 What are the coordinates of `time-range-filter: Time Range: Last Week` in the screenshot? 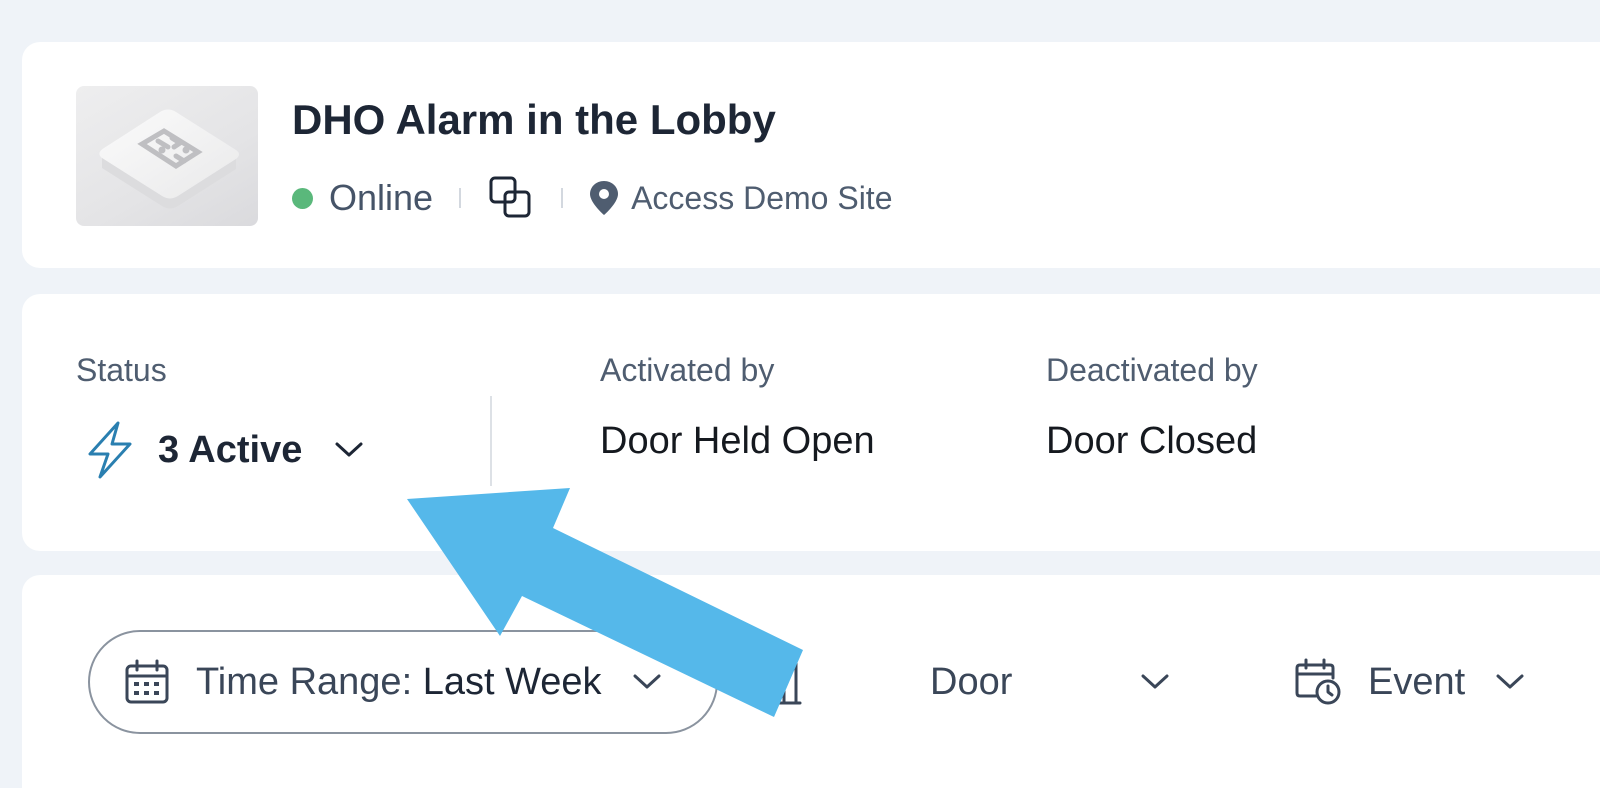 It's located at (403, 682).